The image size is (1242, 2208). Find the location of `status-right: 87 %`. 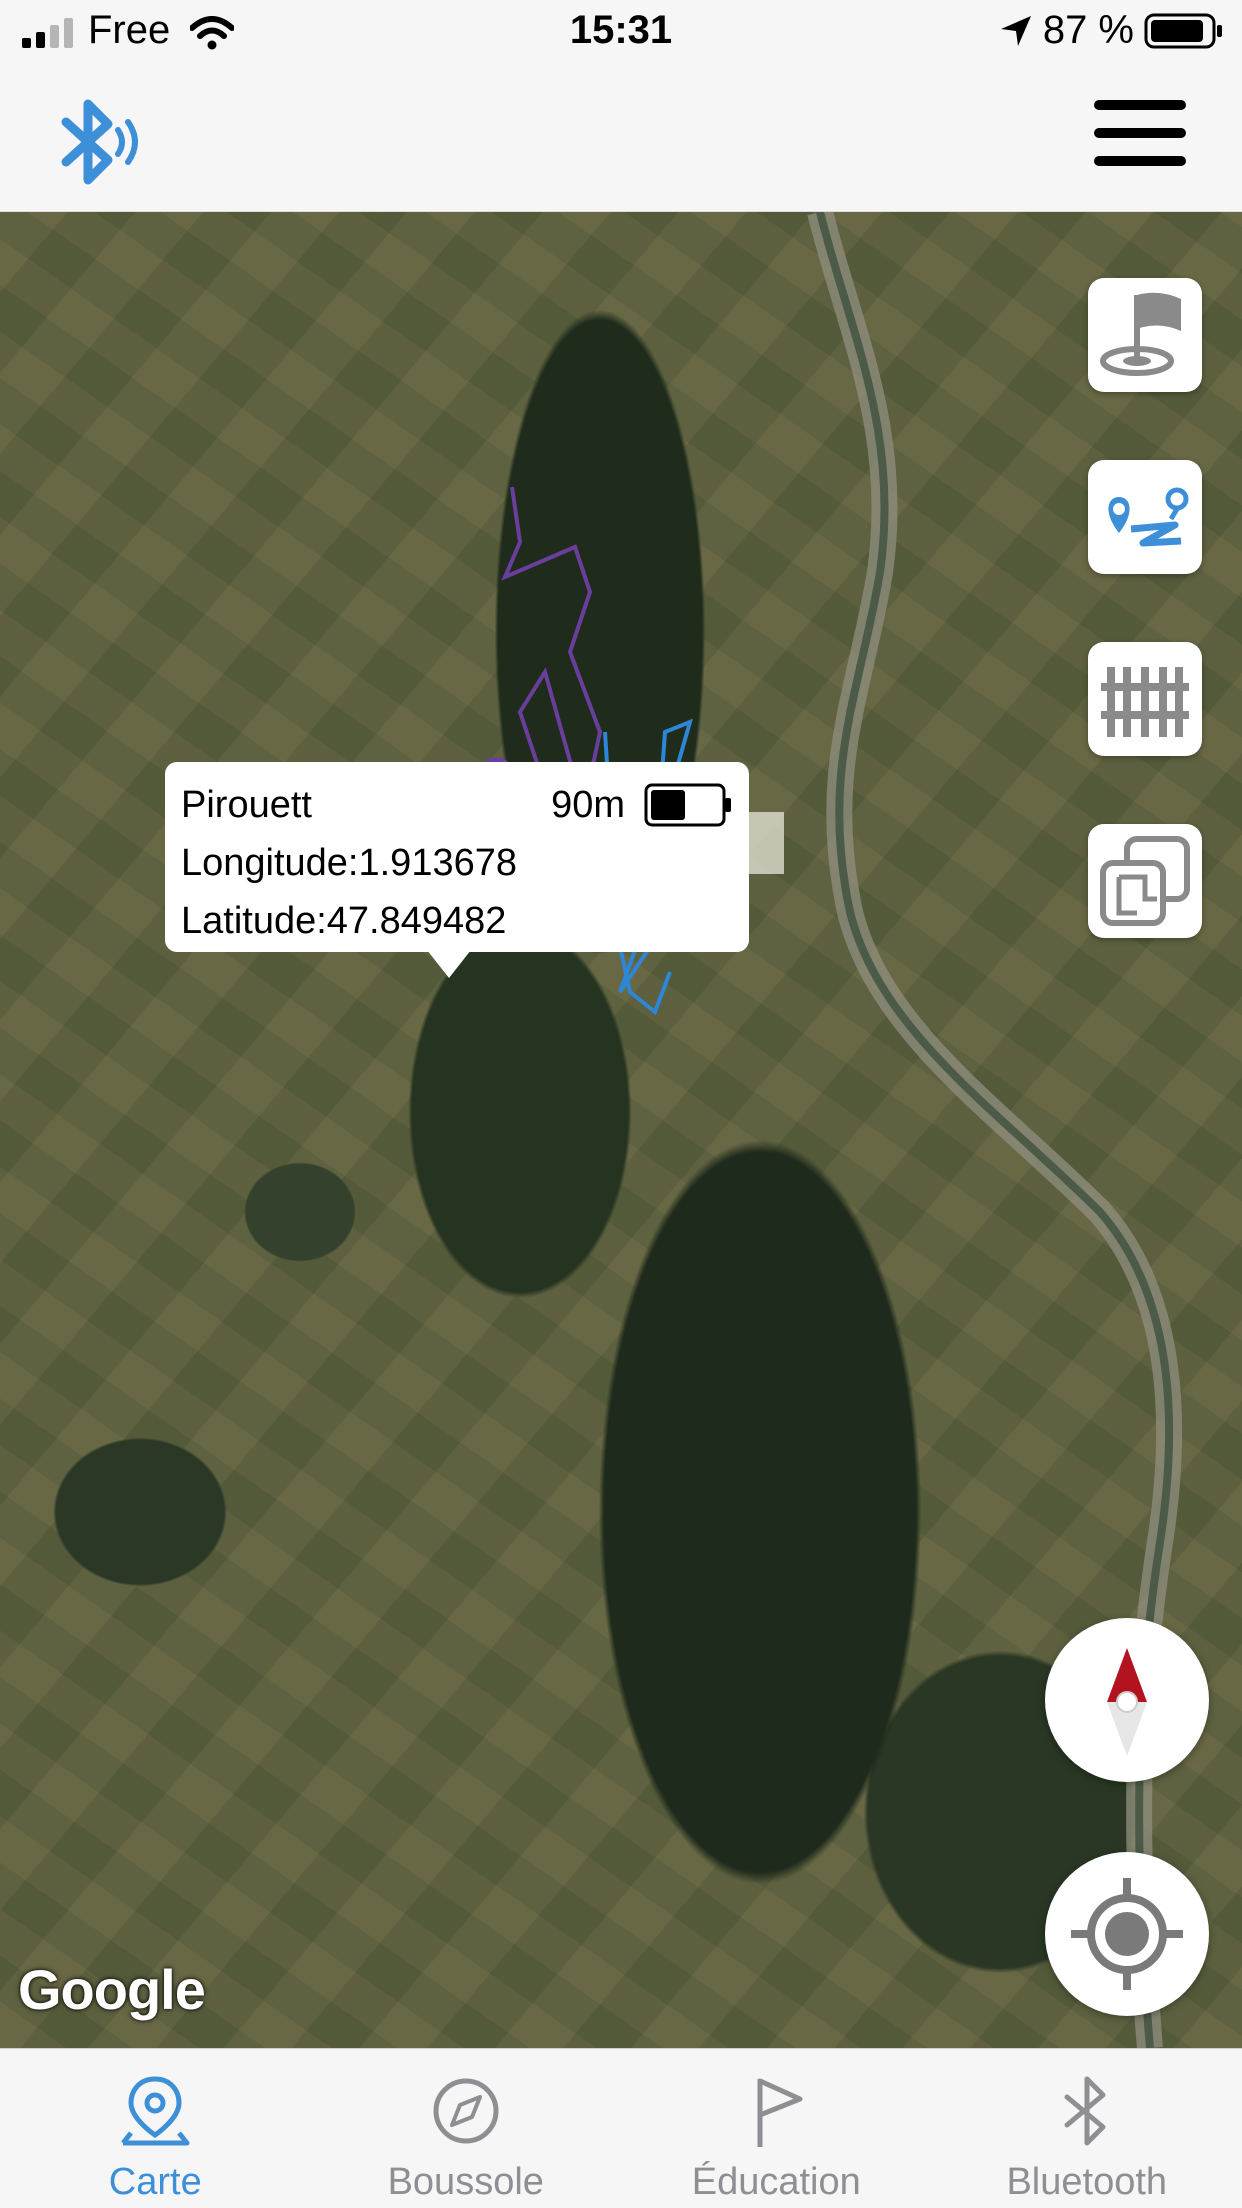

status-right: 87 % is located at coordinates (1111, 30).